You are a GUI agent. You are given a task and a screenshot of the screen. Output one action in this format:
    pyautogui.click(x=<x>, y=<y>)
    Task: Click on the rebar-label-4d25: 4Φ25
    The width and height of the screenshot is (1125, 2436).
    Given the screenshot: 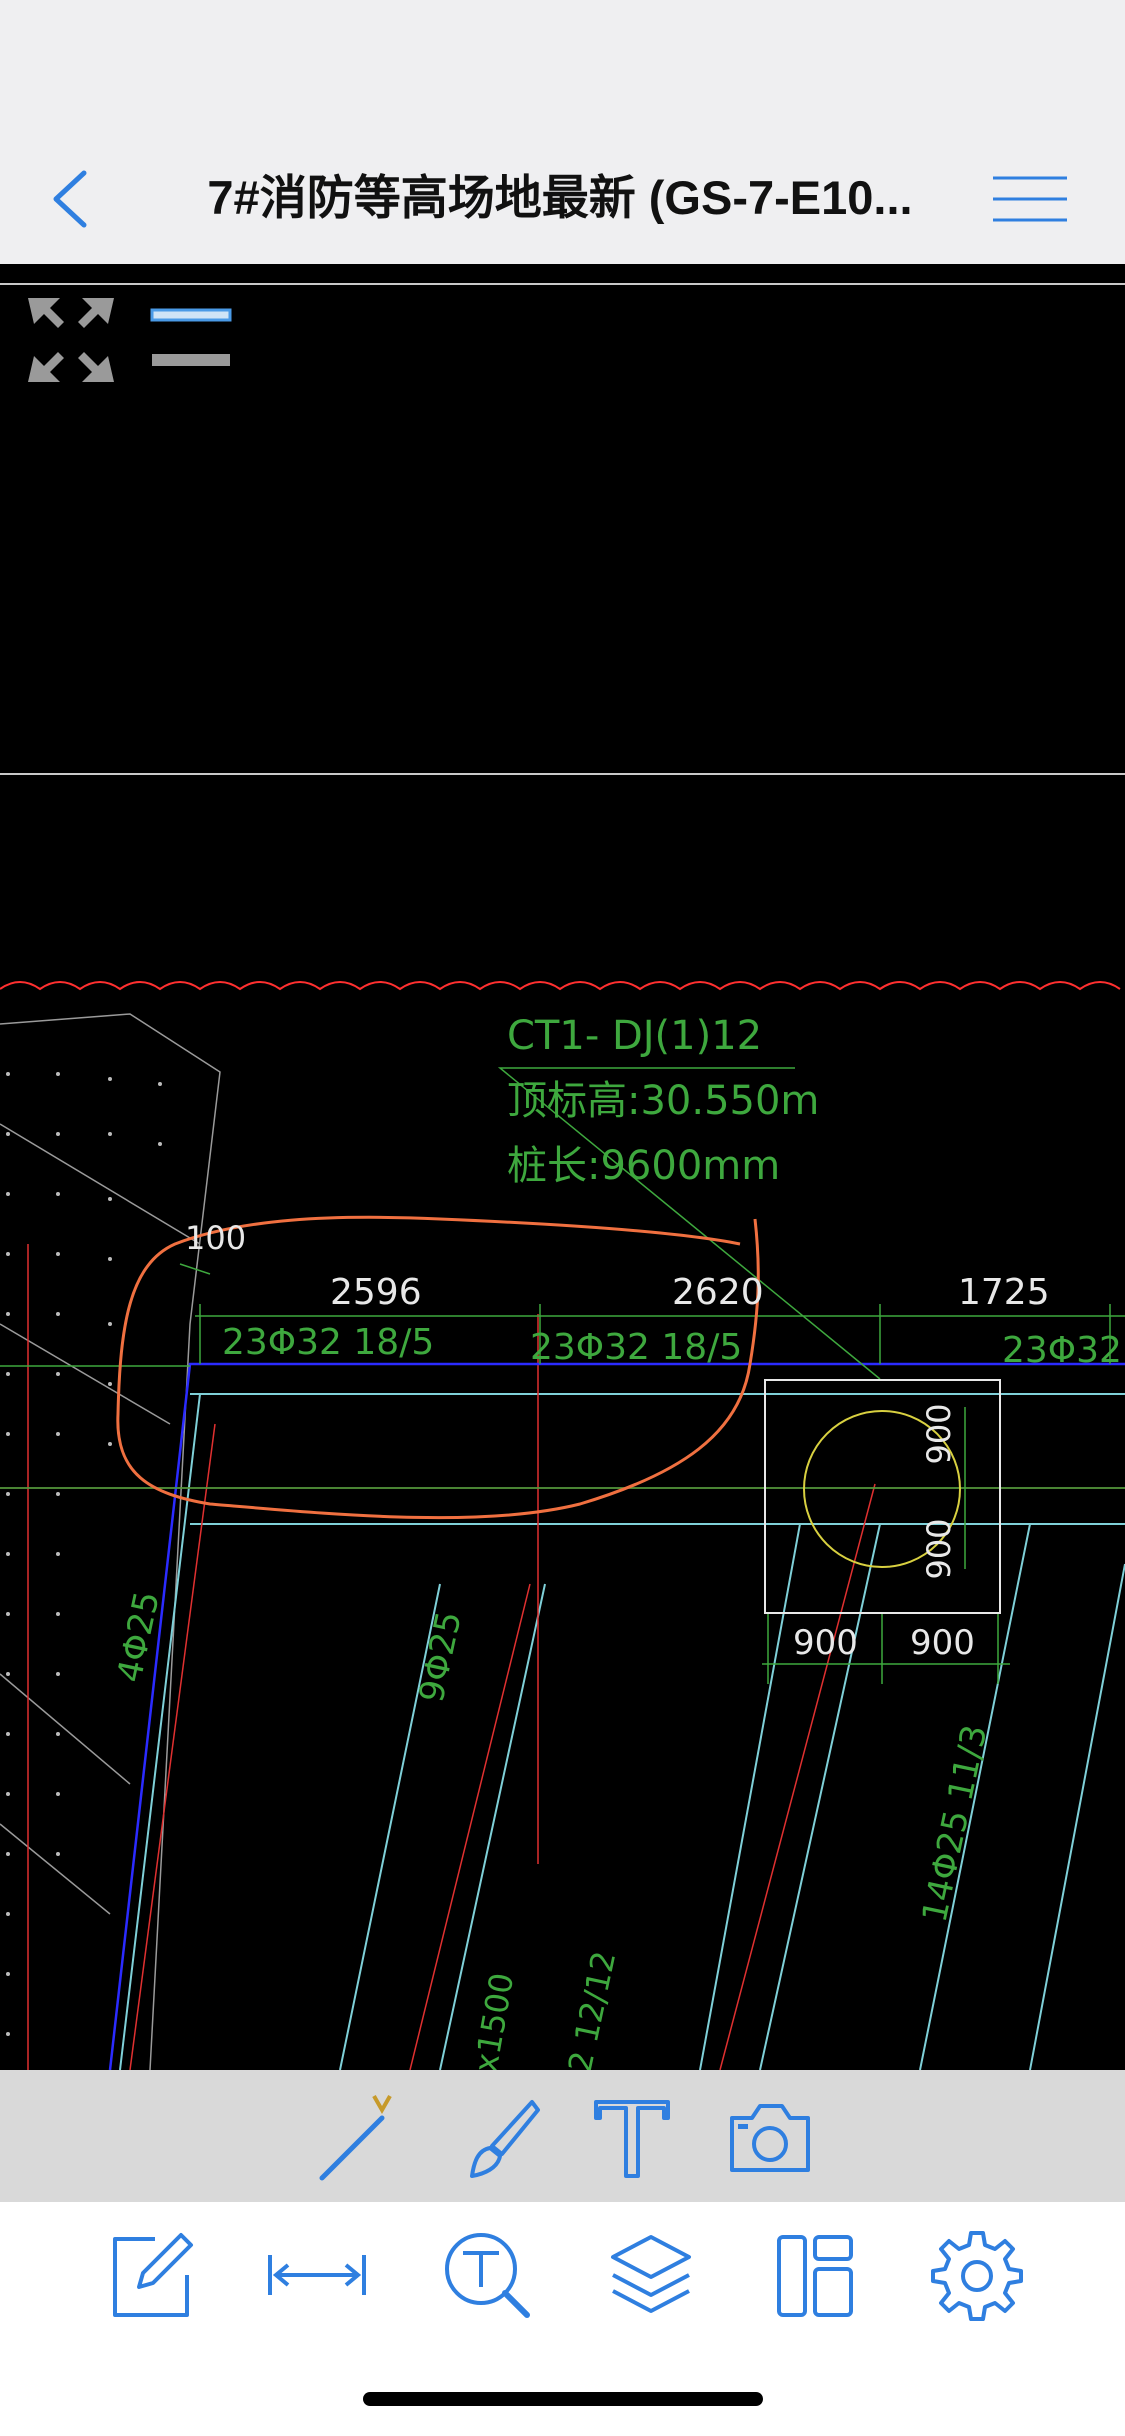 What is the action you would take?
    pyautogui.click(x=139, y=1637)
    